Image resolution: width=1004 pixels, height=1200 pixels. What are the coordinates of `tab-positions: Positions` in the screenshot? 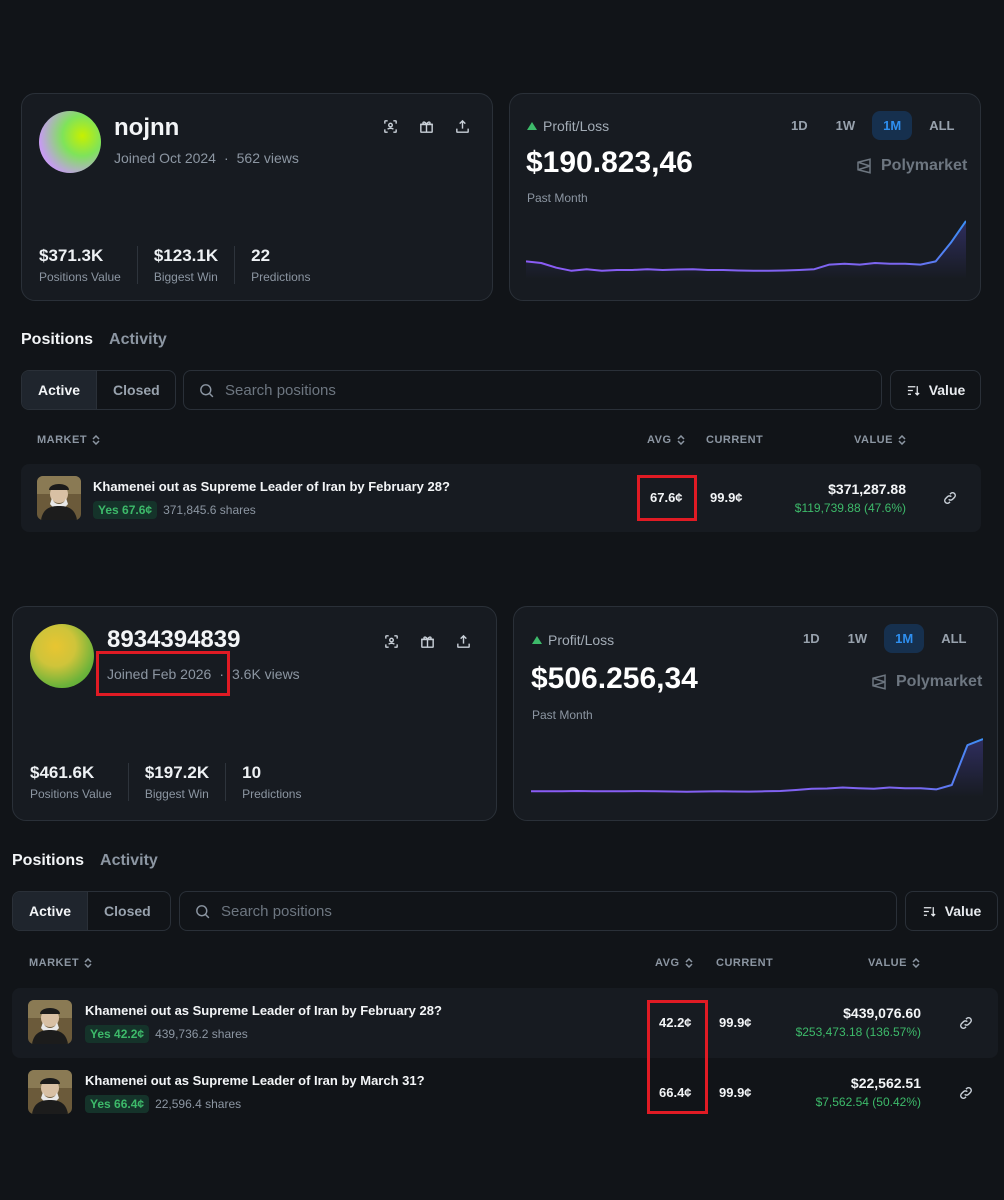 It's located at (48, 861).